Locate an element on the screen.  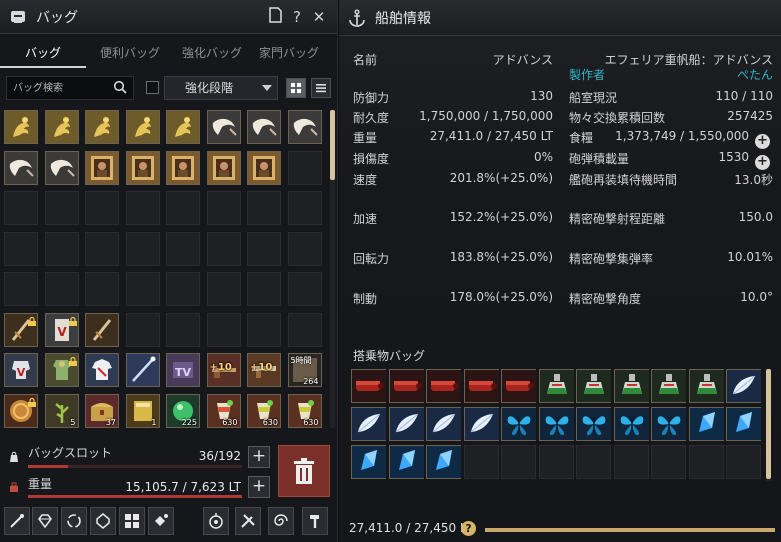
cargo-scrollbar is located at coordinates (768, 425).